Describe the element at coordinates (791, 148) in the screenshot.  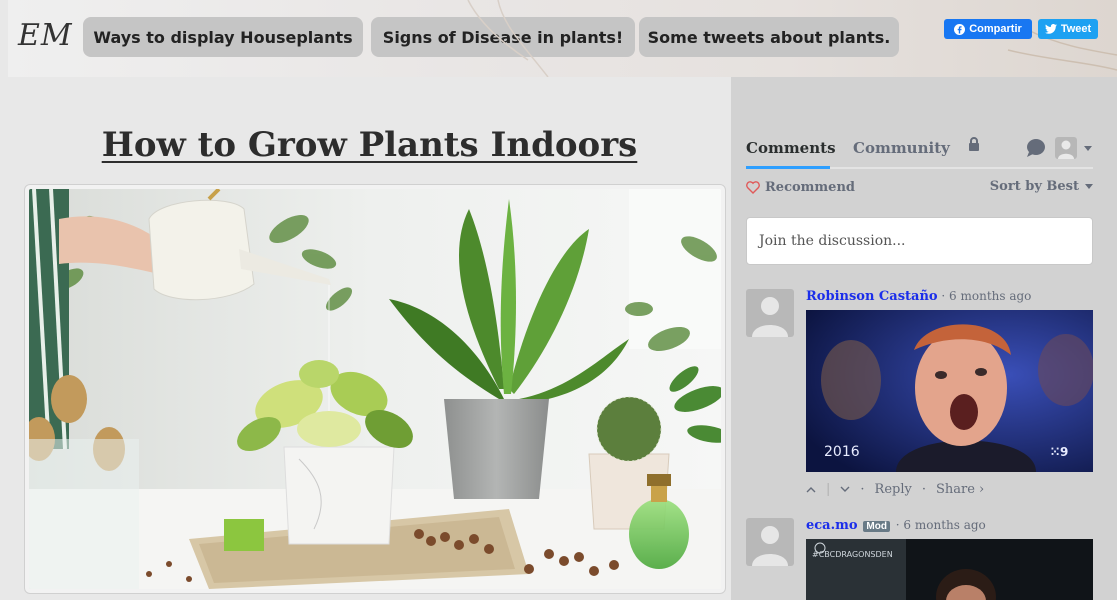
I see `tab-comments: Comments` at that location.